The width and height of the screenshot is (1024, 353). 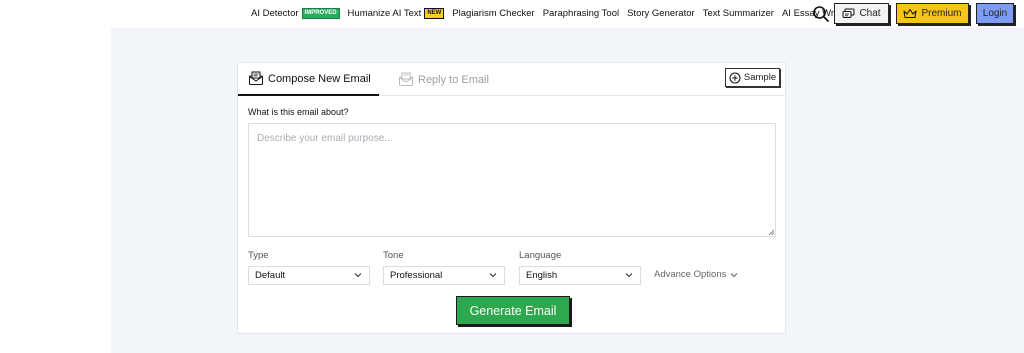 I want to click on nav-text-summarizer: Text Summarizer, so click(x=738, y=13).